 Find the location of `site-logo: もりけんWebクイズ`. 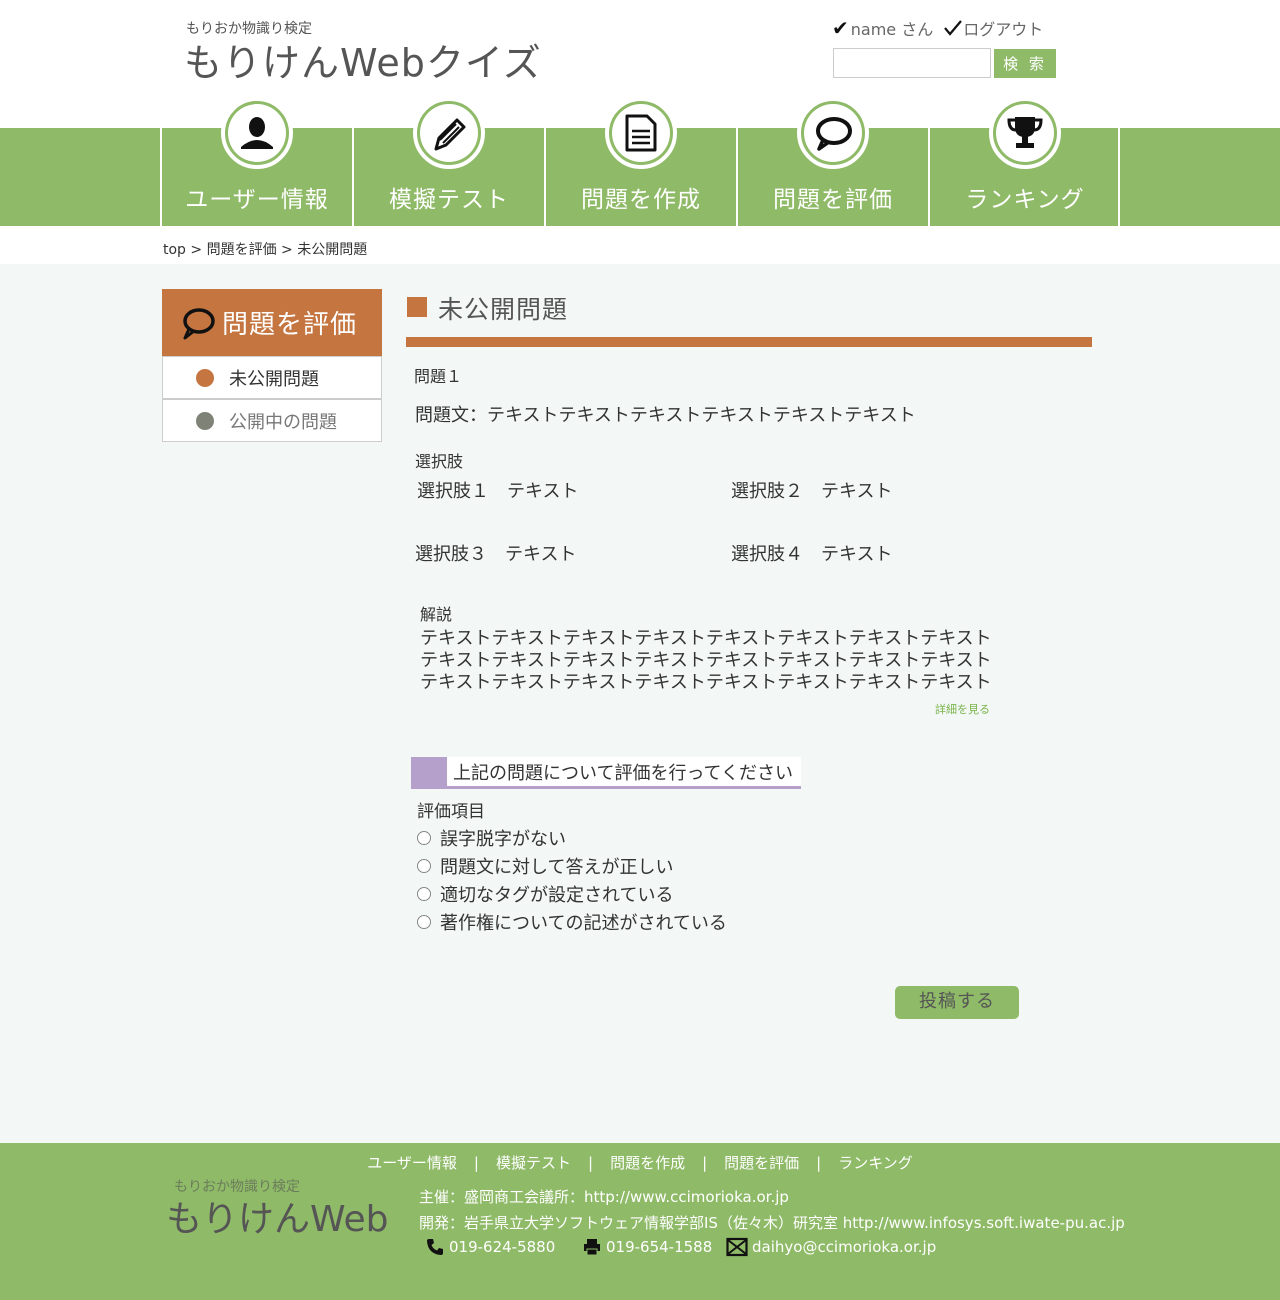

site-logo: もりけんWebクイズ is located at coordinates (363, 59).